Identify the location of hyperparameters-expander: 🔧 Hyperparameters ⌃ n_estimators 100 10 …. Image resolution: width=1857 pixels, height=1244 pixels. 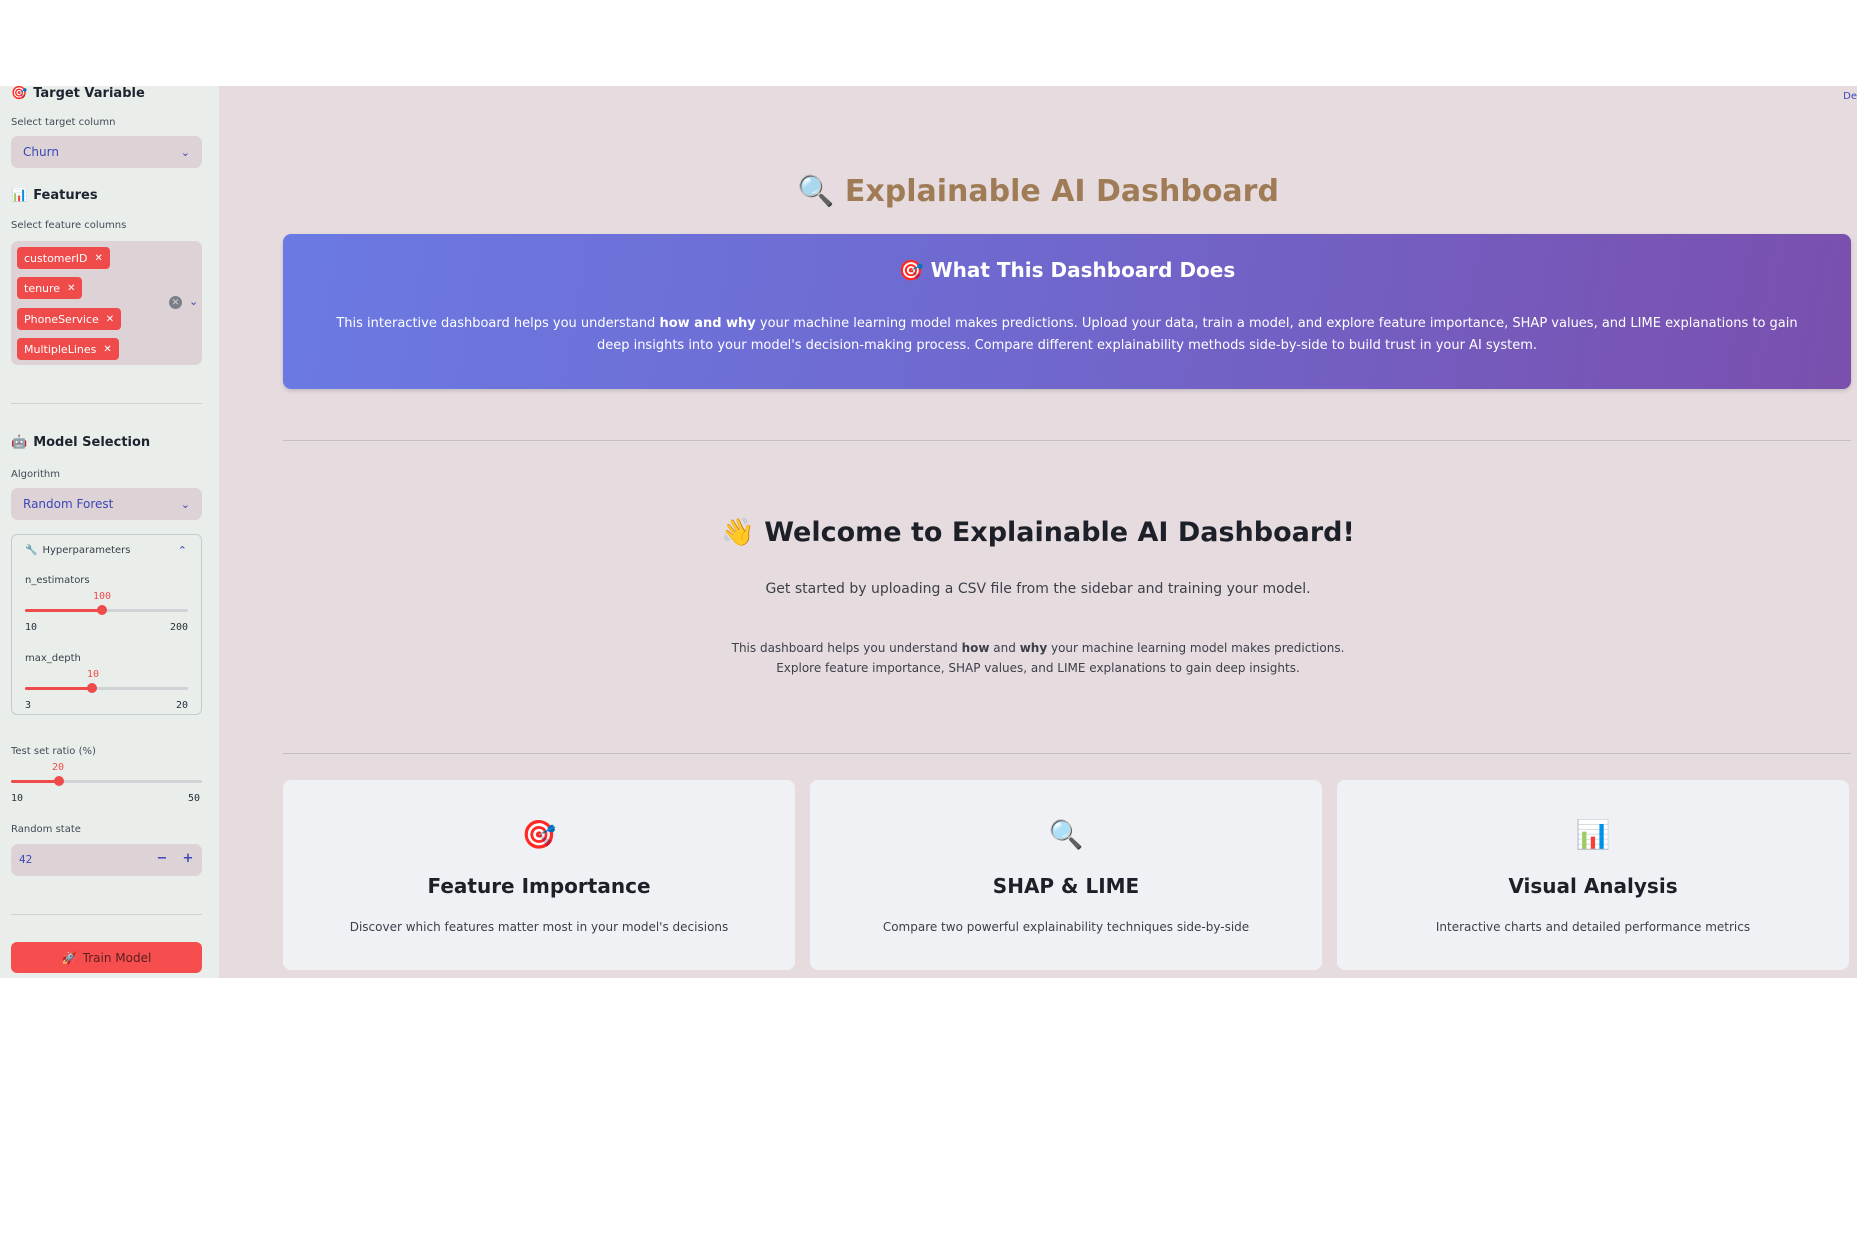
(106, 624).